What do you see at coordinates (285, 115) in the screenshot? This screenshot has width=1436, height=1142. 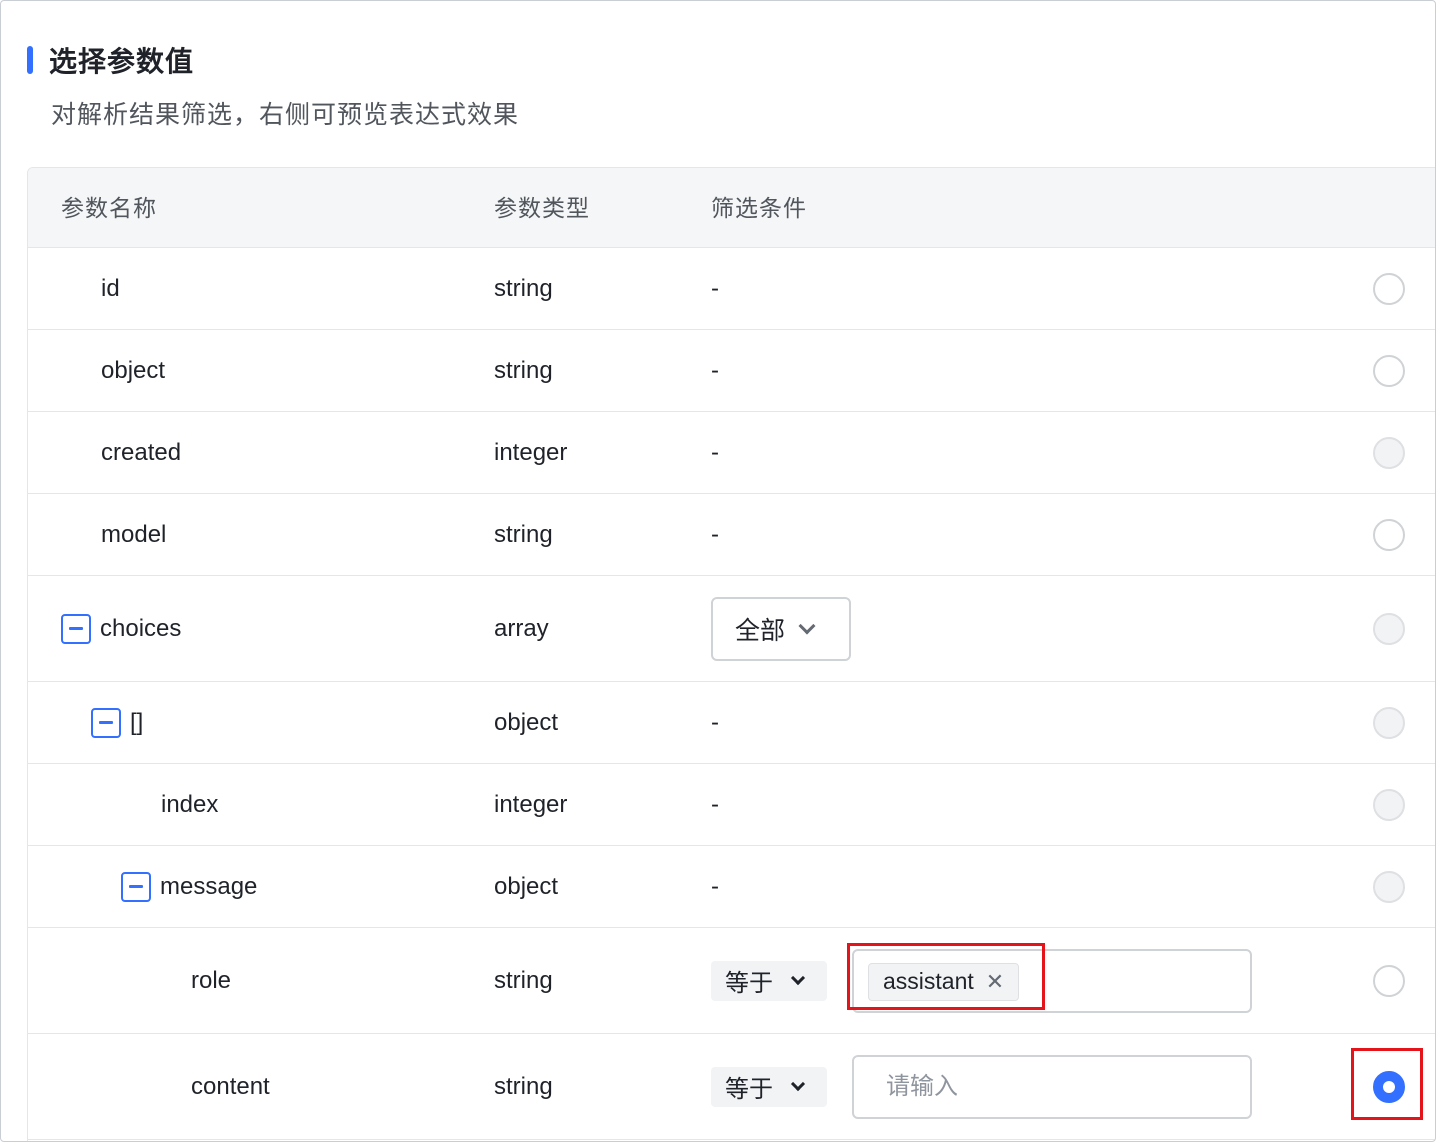 I see `section-description: 对解析结果筛选，右侧可预览表达式效果` at bounding box center [285, 115].